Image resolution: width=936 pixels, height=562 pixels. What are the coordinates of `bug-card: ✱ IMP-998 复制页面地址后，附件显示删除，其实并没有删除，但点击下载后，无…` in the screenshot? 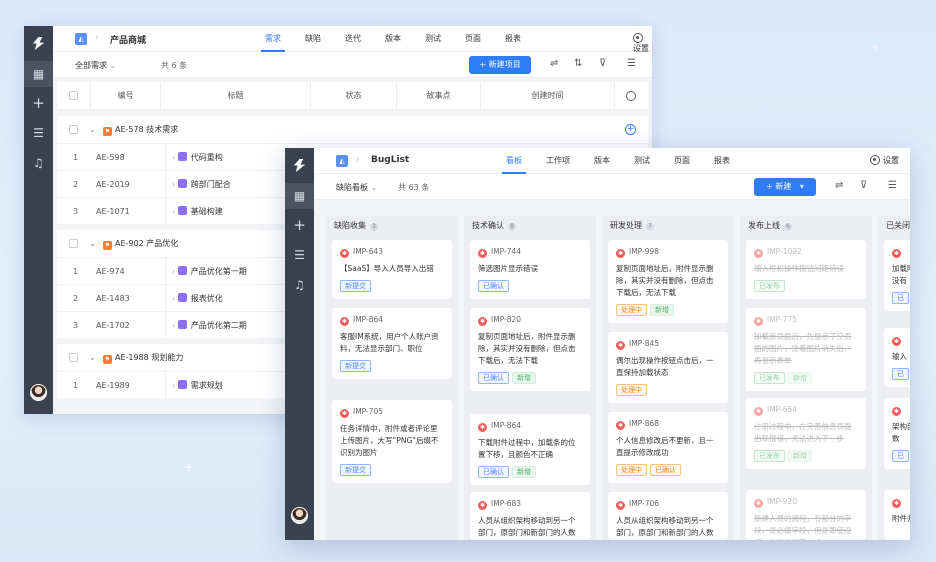 It's located at (668, 281).